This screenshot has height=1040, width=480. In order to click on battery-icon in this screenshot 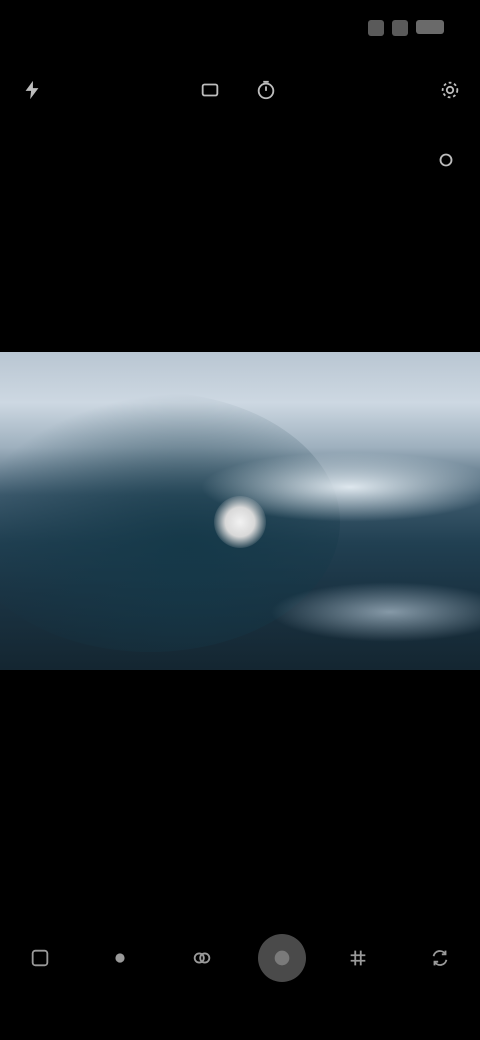, I will do `click(430, 27)`.